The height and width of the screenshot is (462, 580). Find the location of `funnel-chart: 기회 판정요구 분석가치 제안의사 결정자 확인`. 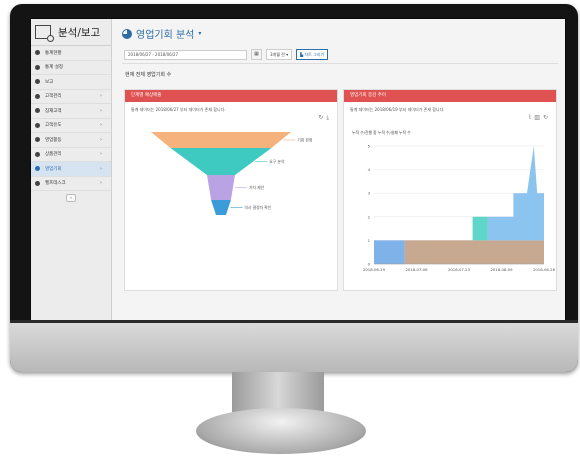

funnel-chart: 기회 판정요구 분석가치 제안의사 결정자 확인 is located at coordinates (232, 173).